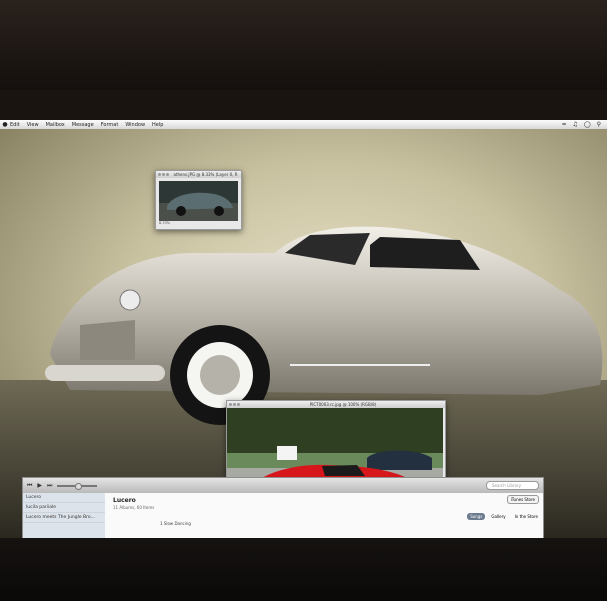 The height and width of the screenshot is (601, 607). What do you see at coordinates (29, 486) in the screenshot?
I see `previous-icon: ⏮` at bounding box center [29, 486].